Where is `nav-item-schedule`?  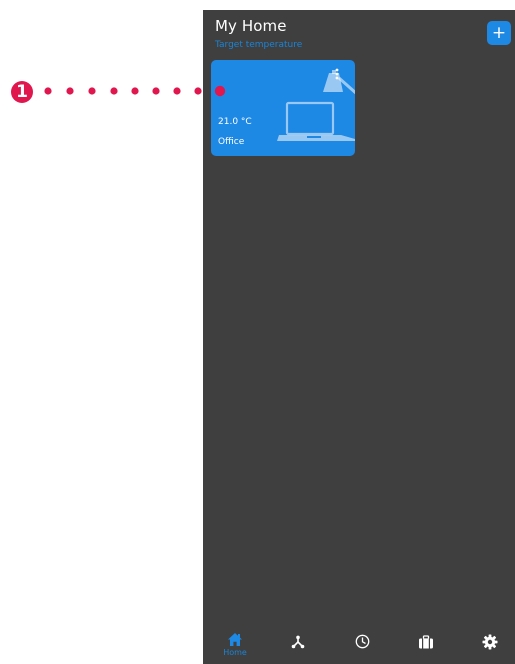
nav-item-schedule is located at coordinates (362, 645).